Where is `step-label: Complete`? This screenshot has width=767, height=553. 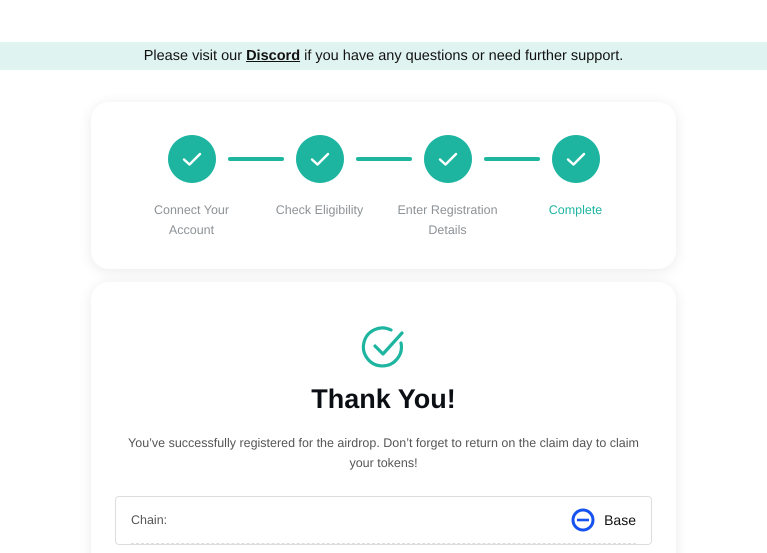
step-label: Complete is located at coordinates (576, 210).